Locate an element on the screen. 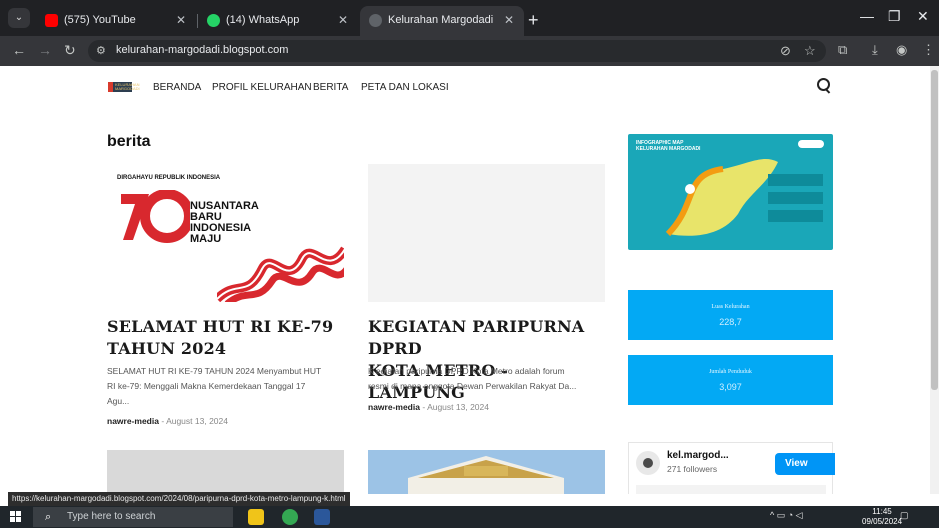  eye-off-icon: ⊘ is located at coordinates (785, 51).